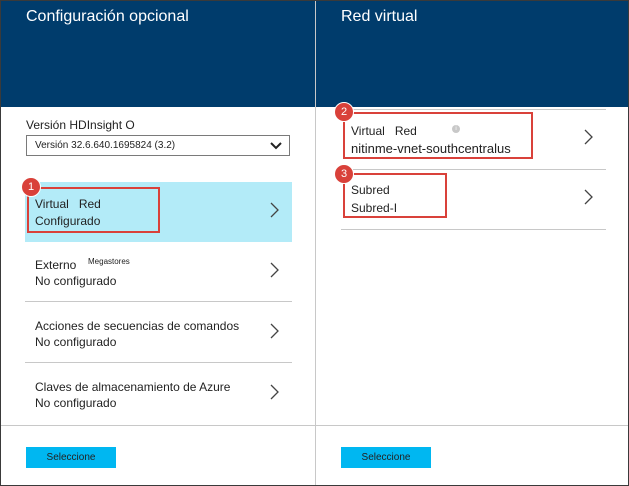  I want to click on item-title: Externo, so click(56, 265).